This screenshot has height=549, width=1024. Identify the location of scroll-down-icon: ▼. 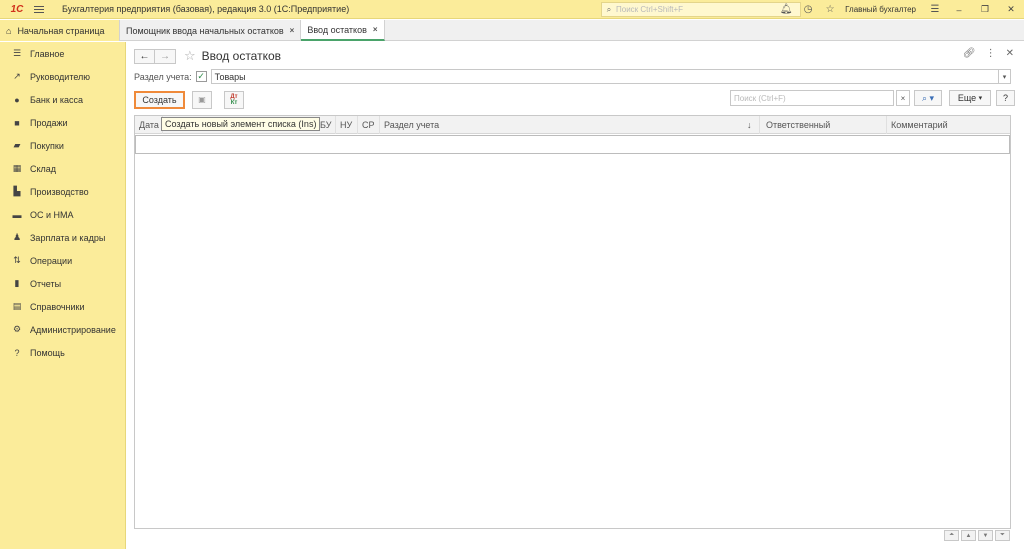
(985, 535).